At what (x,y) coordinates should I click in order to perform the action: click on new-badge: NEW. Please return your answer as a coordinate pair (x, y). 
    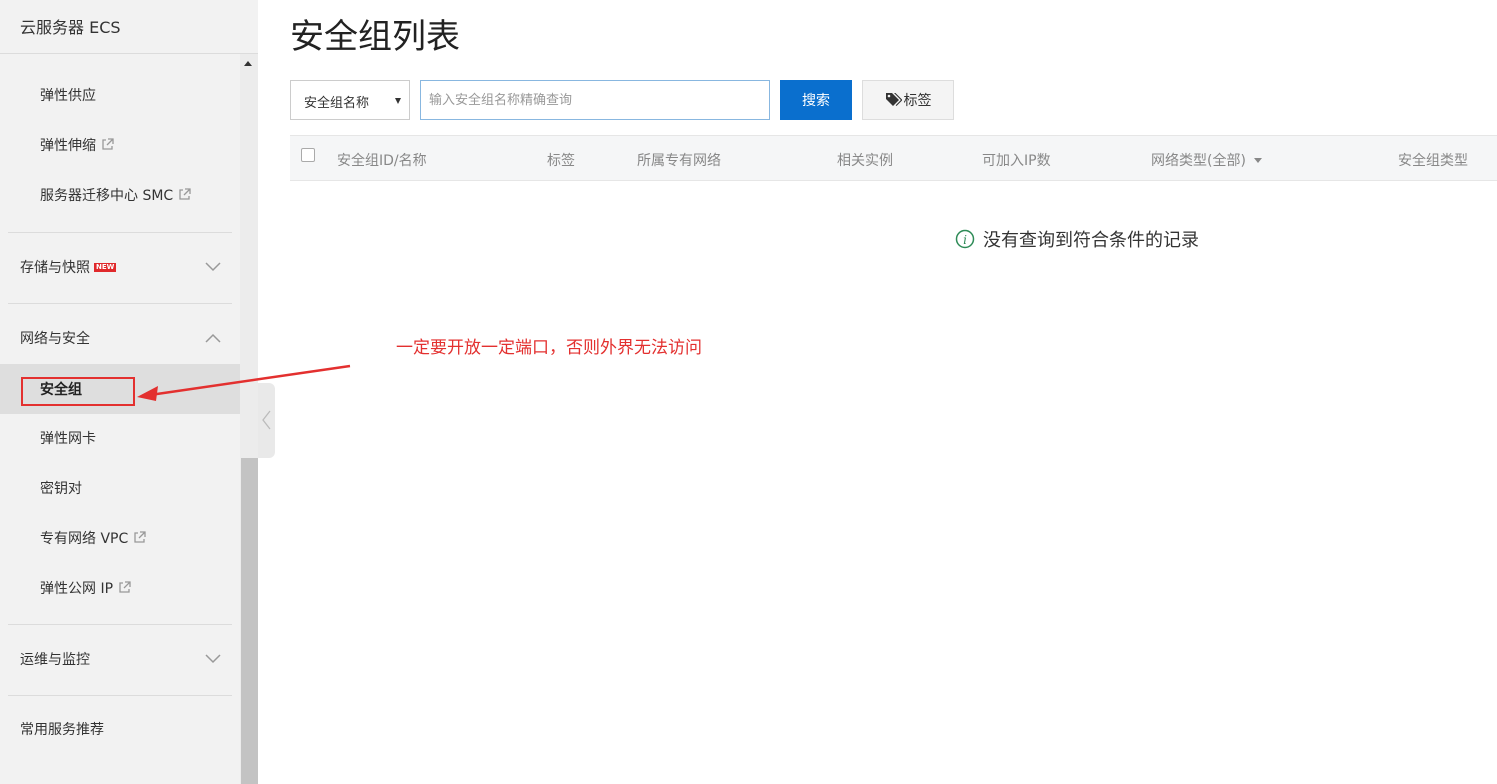
    Looking at the image, I should click on (105, 267).